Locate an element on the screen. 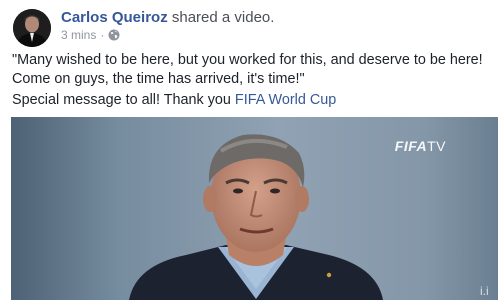  post-action: shared a video. is located at coordinates (223, 17).